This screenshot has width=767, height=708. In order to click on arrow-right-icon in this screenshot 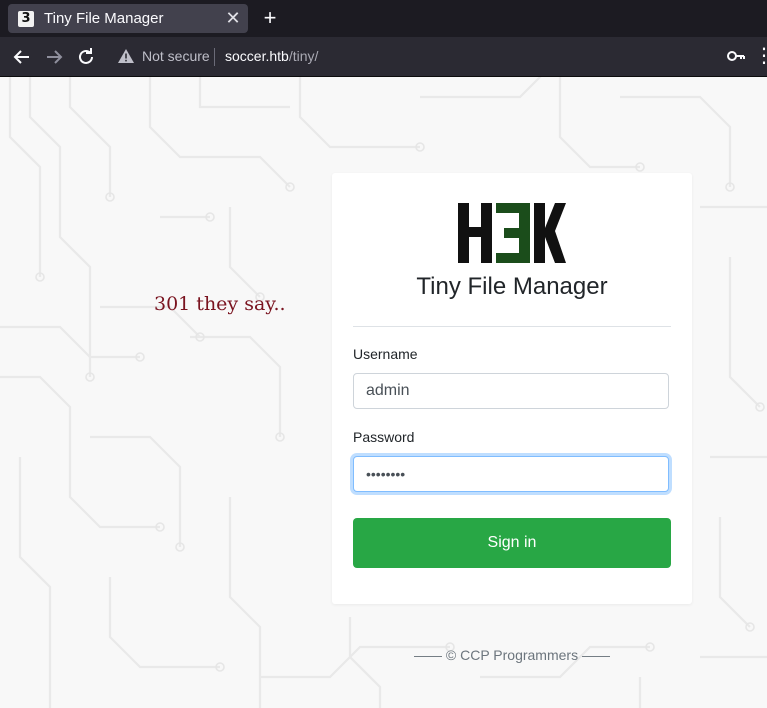, I will do `click(54, 57)`.